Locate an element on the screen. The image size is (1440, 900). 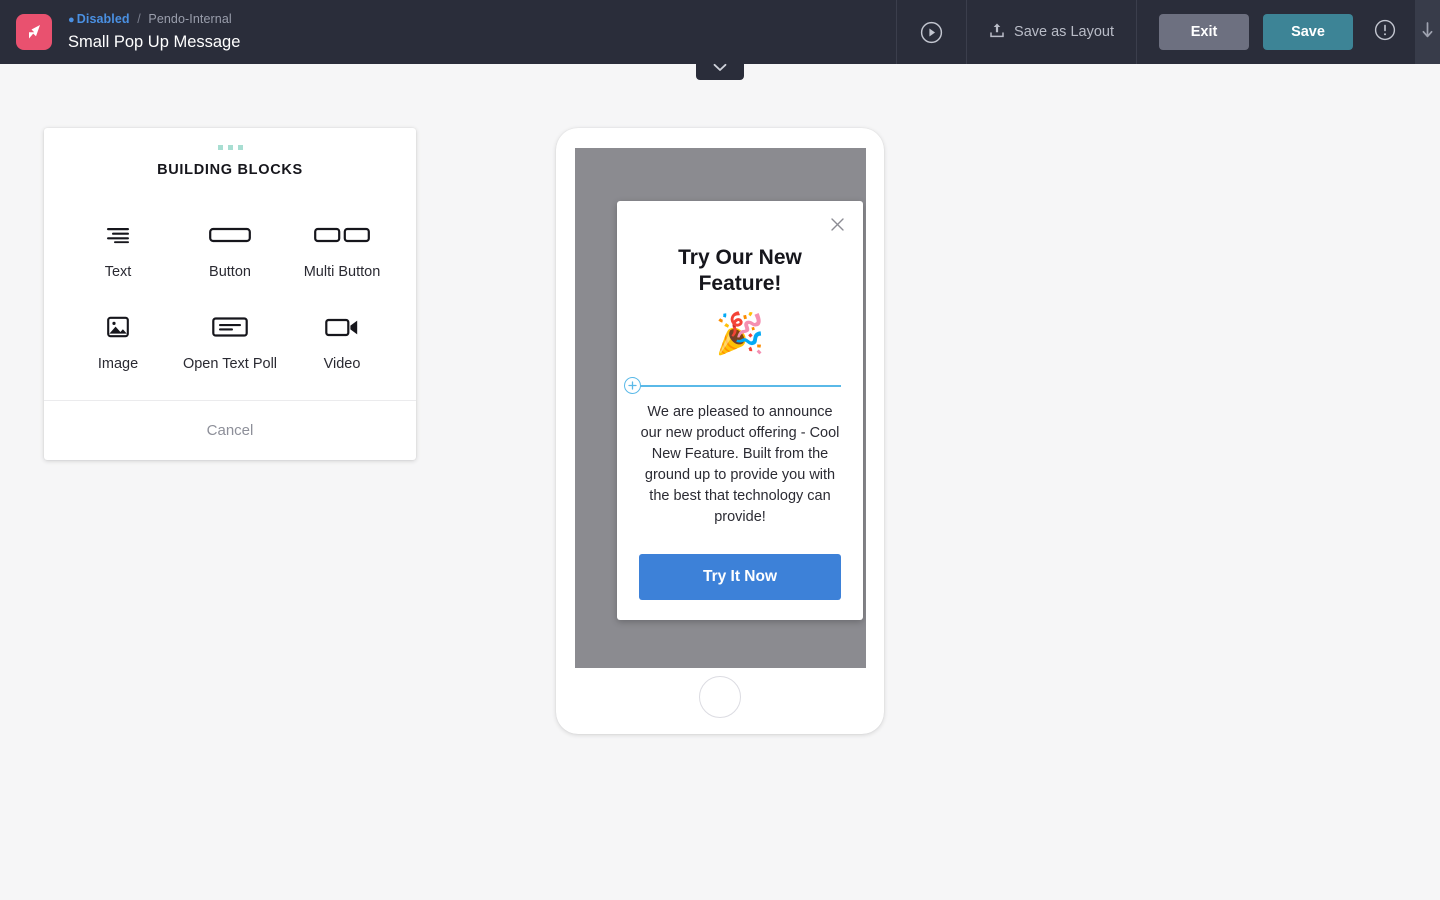
building-blocks-footer: Cancel is located at coordinates (230, 430).